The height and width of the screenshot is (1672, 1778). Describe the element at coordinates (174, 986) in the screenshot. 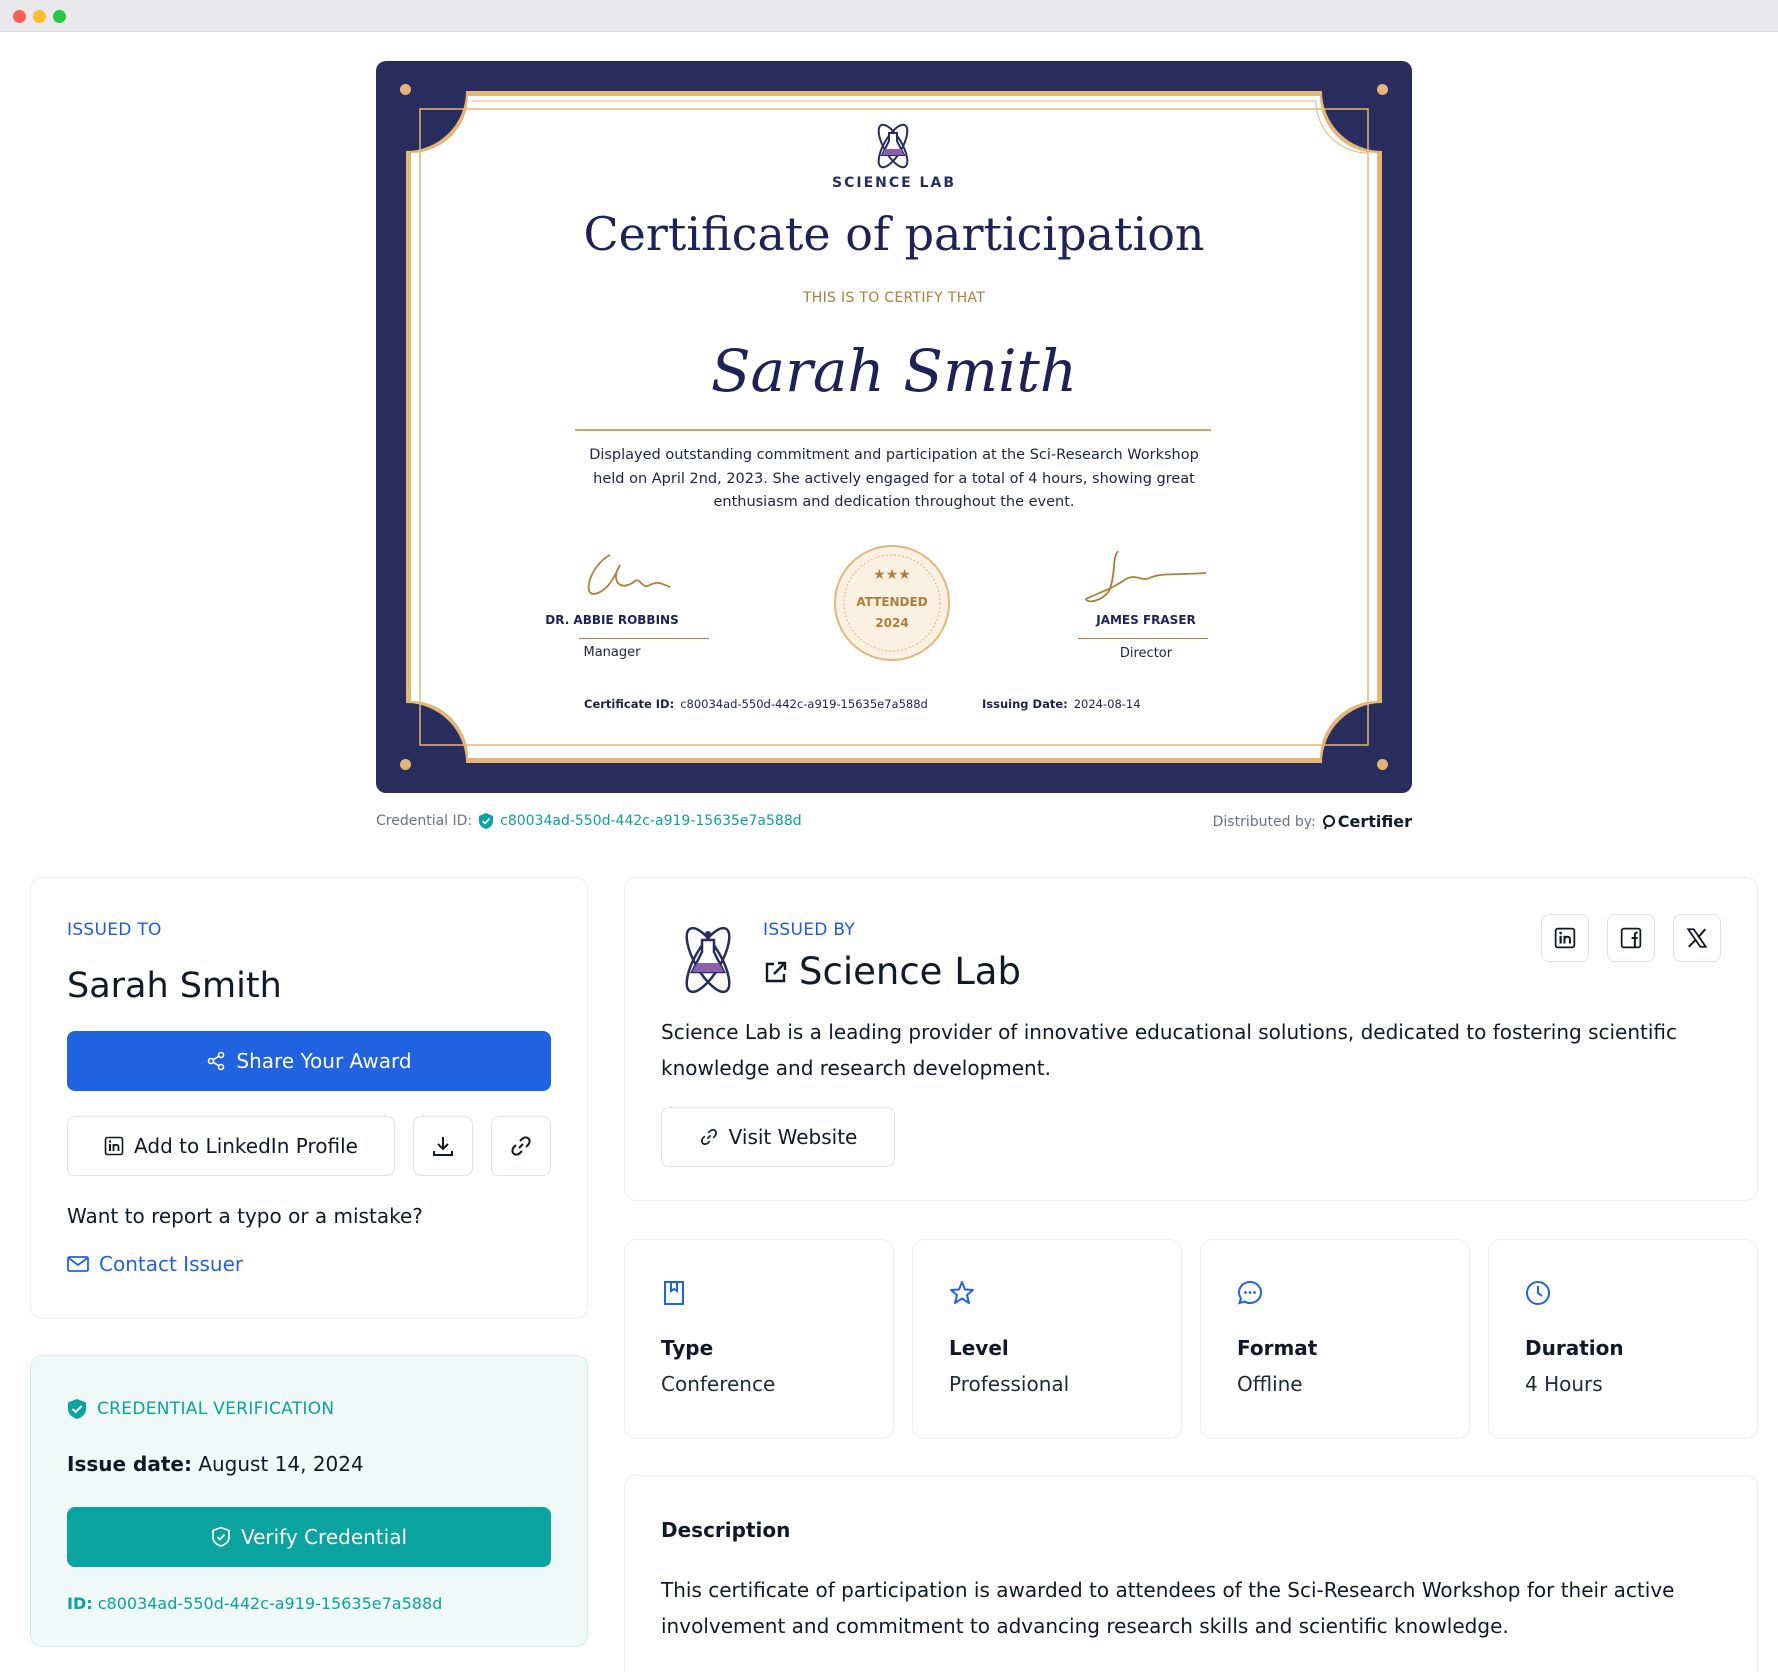

I see `recipient-name: Sarah Smith` at that location.